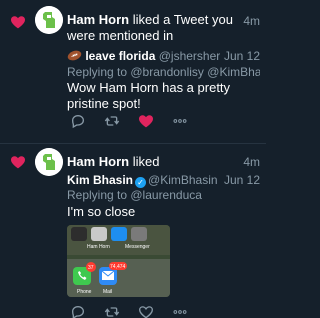 The height and width of the screenshot is (318, 320). I want to click on tweet-text: Wow Ham Horn has a pretty pristine spot!, so click(149, 95).